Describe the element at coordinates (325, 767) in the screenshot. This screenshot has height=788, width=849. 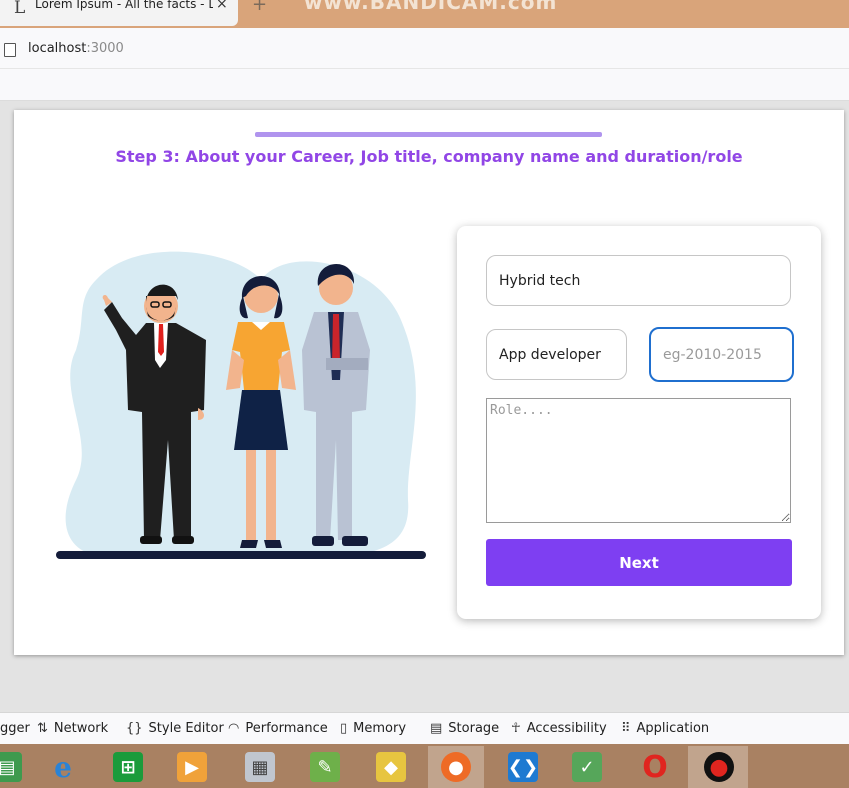
I see `notepad-plus-plus-icon: ✎` at that location.